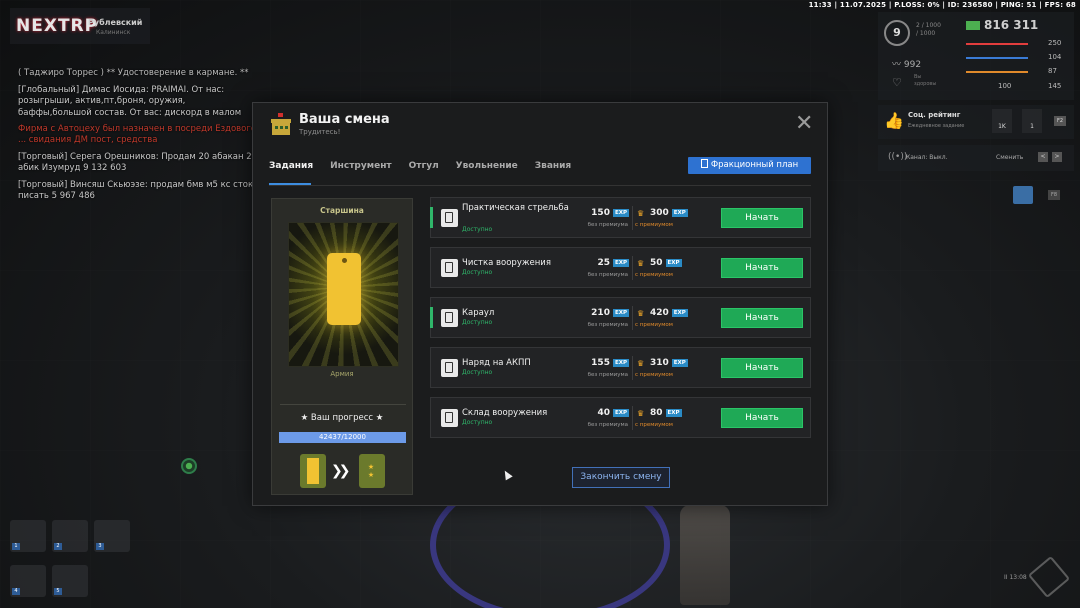 The width and height of the screenshot is (1080, 608). I want to click on exp-counter: 2 / 1000 / 1000, so click(928, 30).